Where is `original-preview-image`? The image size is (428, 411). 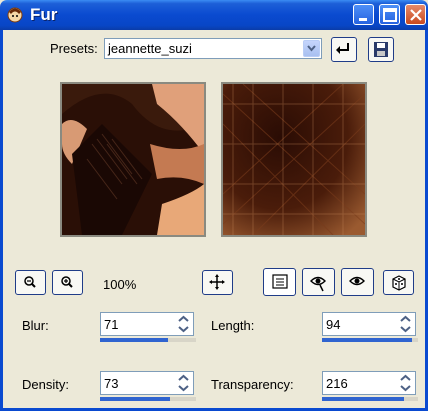
original-preview-image is located at coordinates (133, 159).